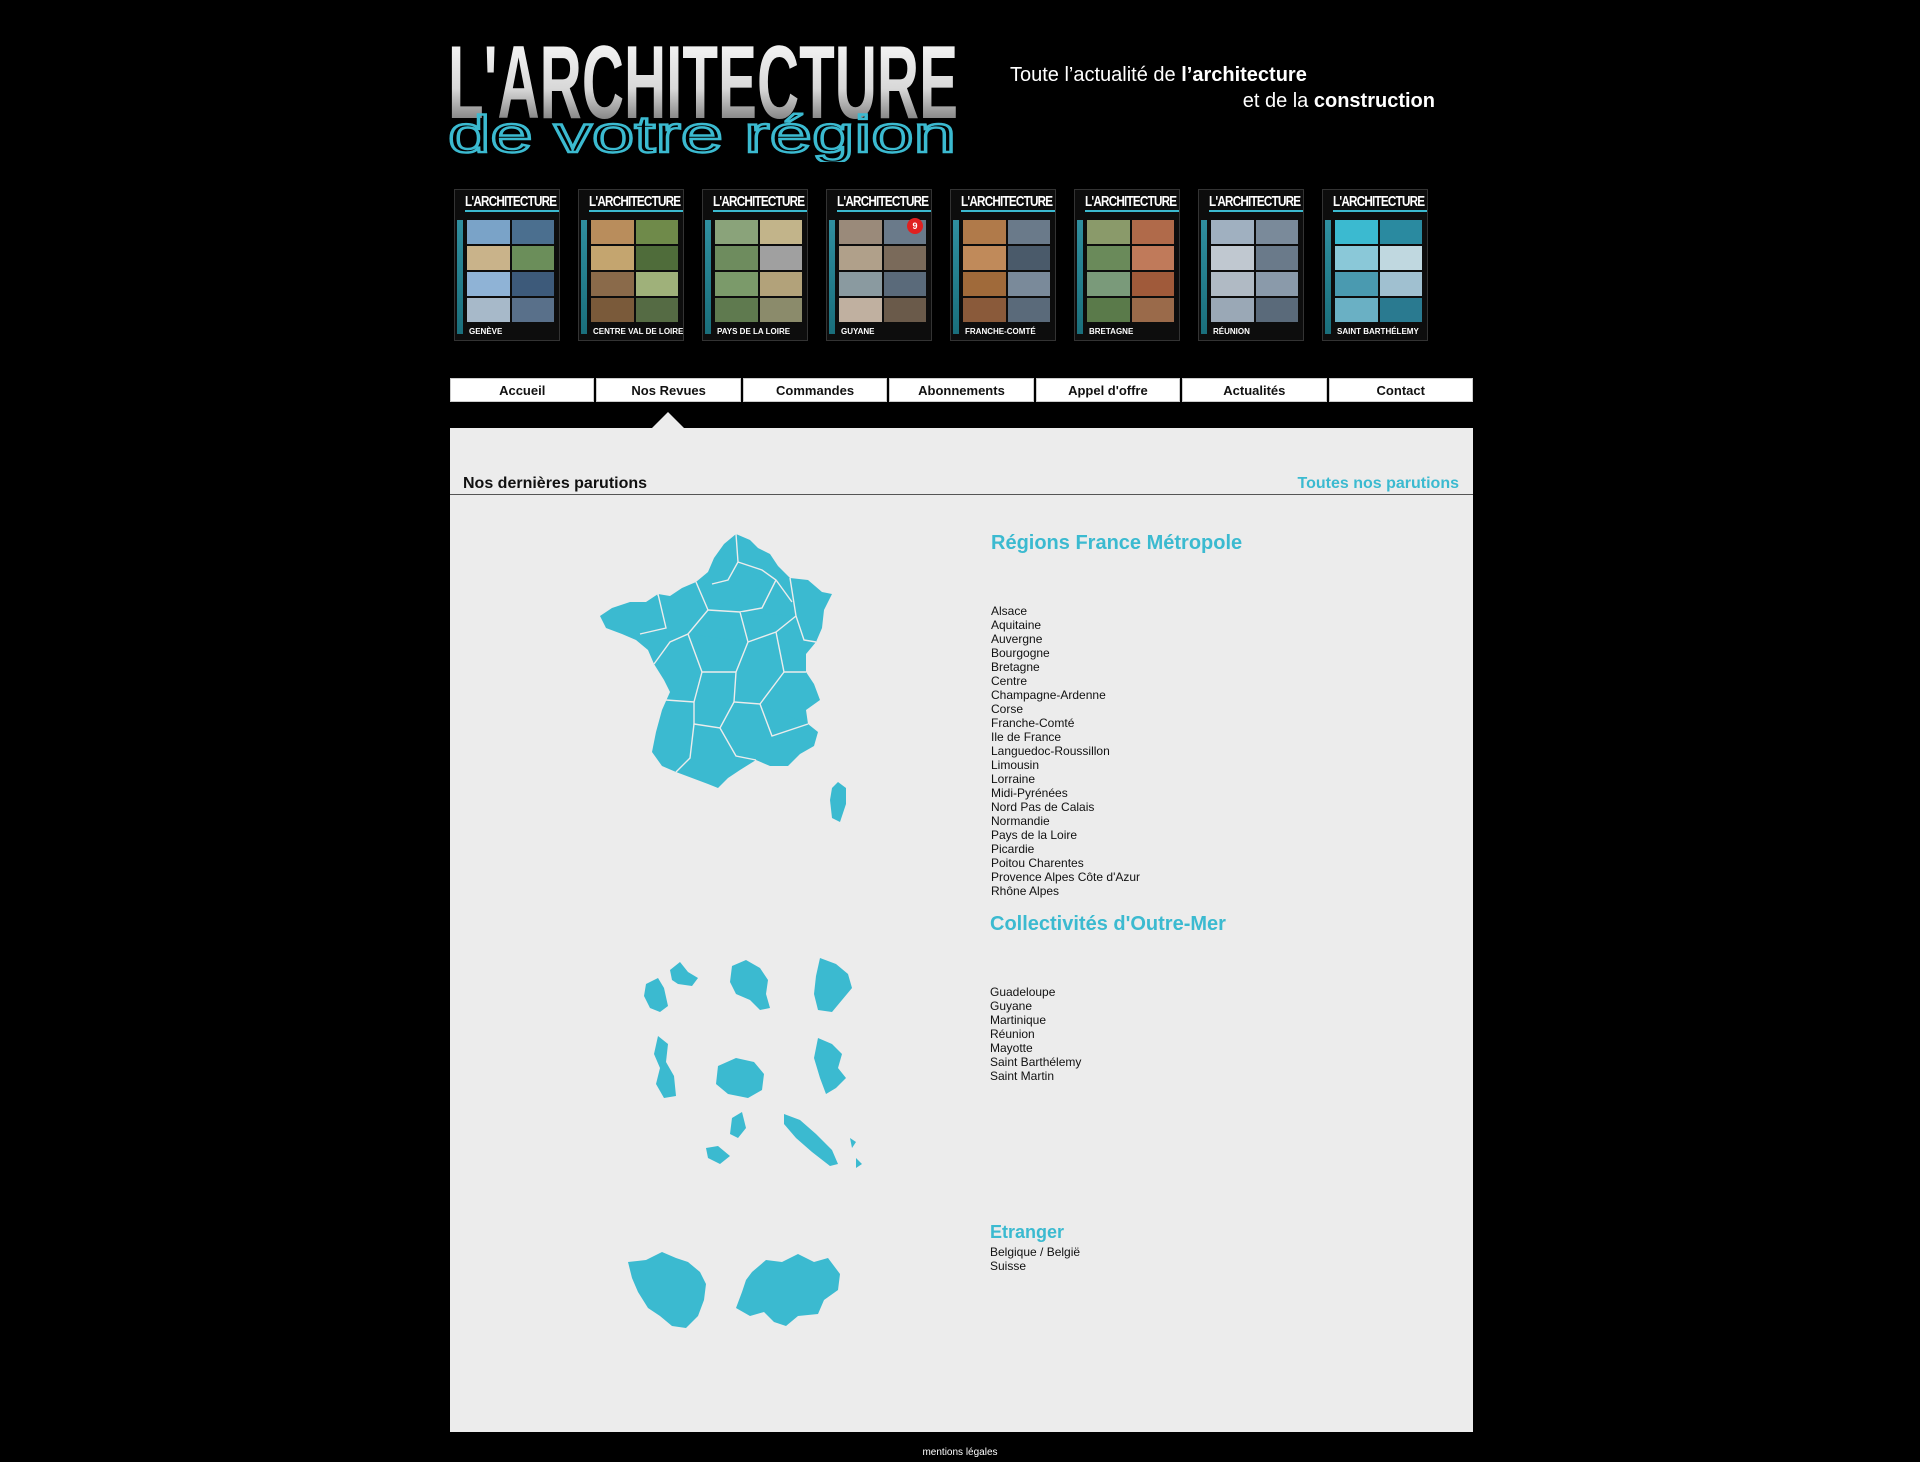 The height and width of the screenshot is (1462, 1920). I want to click on outremer-link: Martinique, so click(1018, 1020).